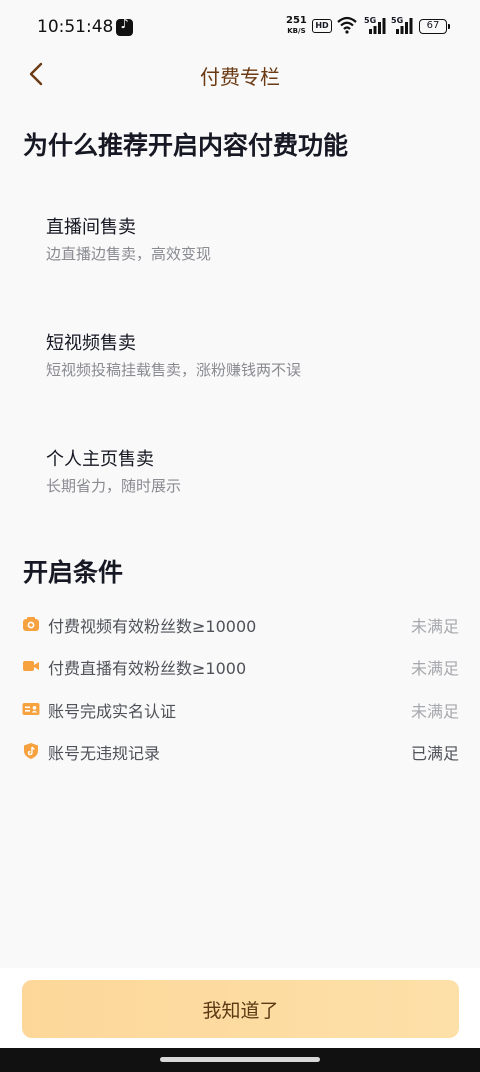  Describe the element at coordinates (402, 27) in the screenshot. I see `cellular-signal-2-icon: 5G` at that location.